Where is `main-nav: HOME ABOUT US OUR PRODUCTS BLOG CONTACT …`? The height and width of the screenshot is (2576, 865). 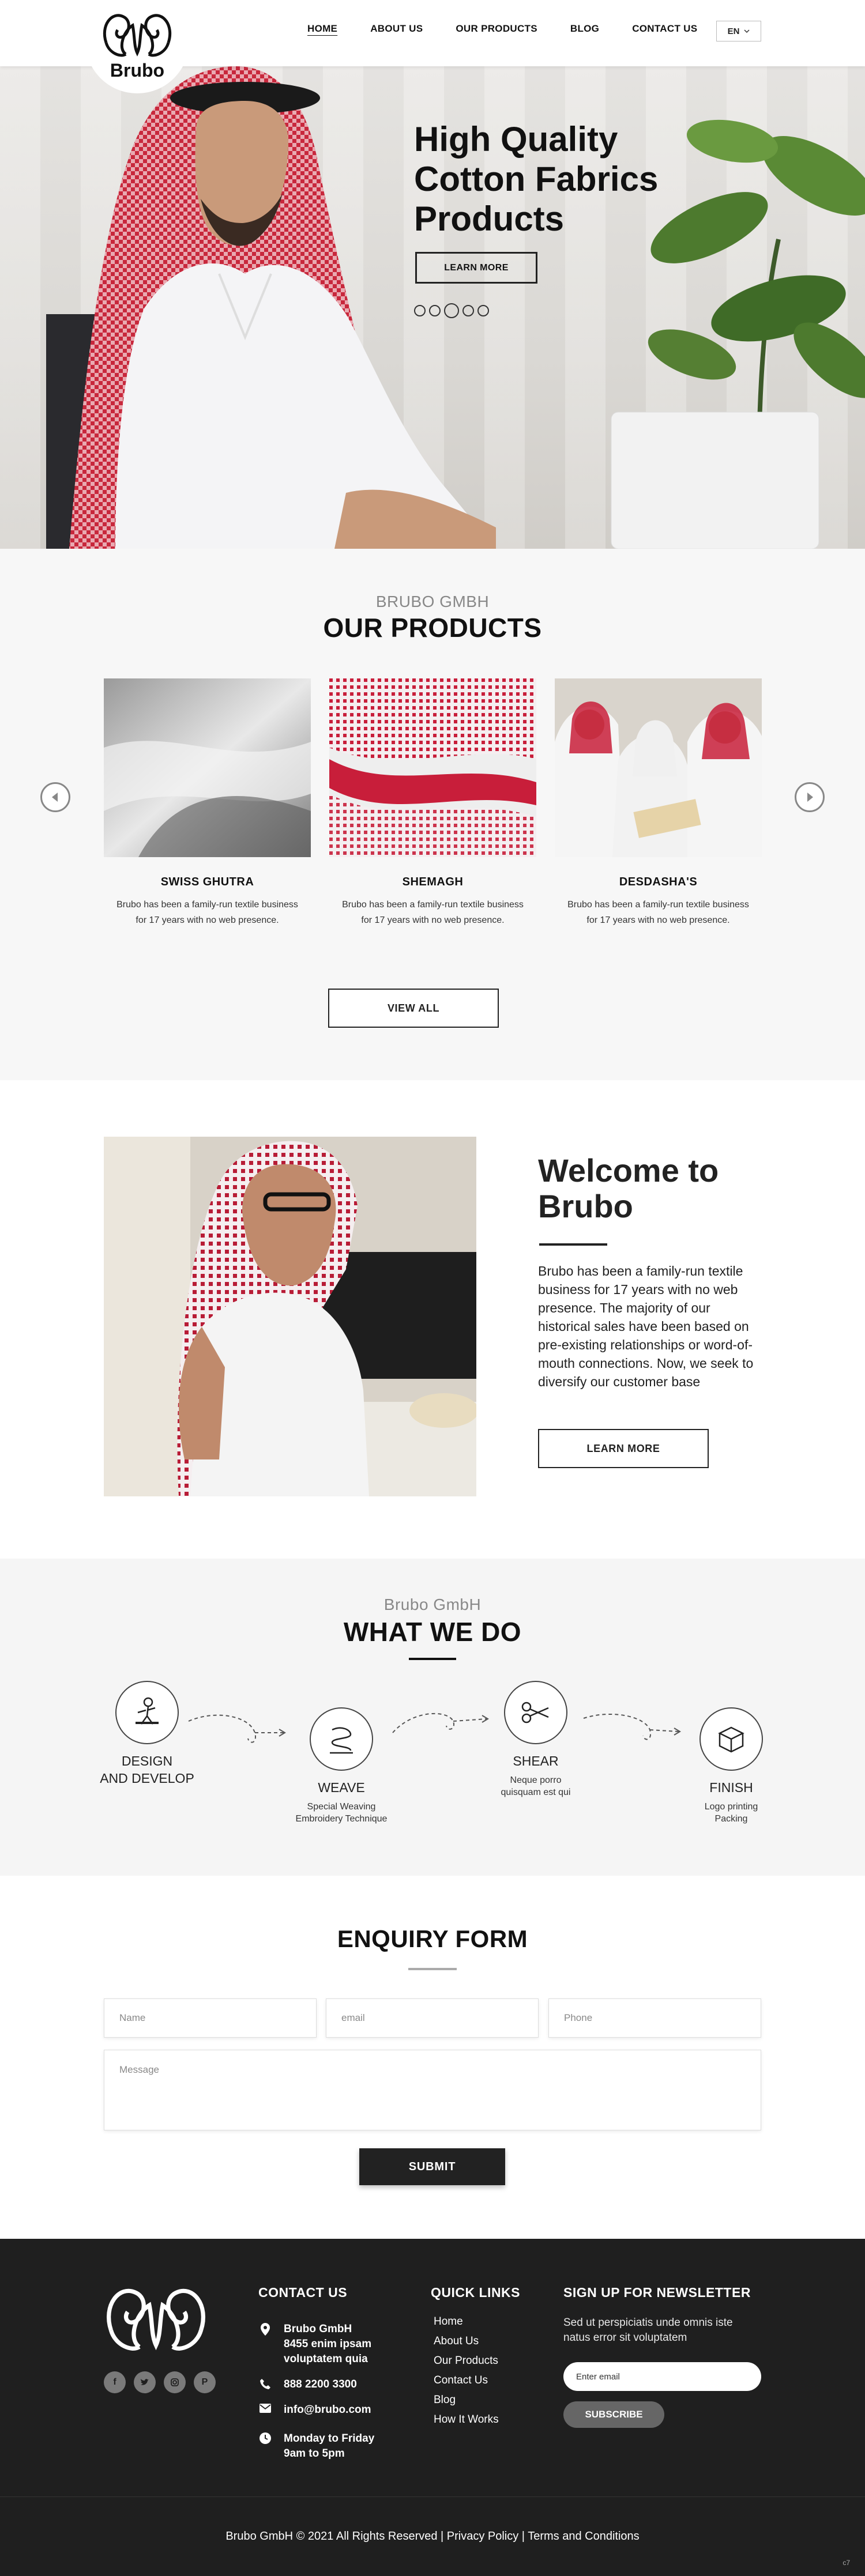
main-nav: HOME ABOUT US OUR PRODUCTS BLOG CONTACT … is located at coordinates (518, 29).